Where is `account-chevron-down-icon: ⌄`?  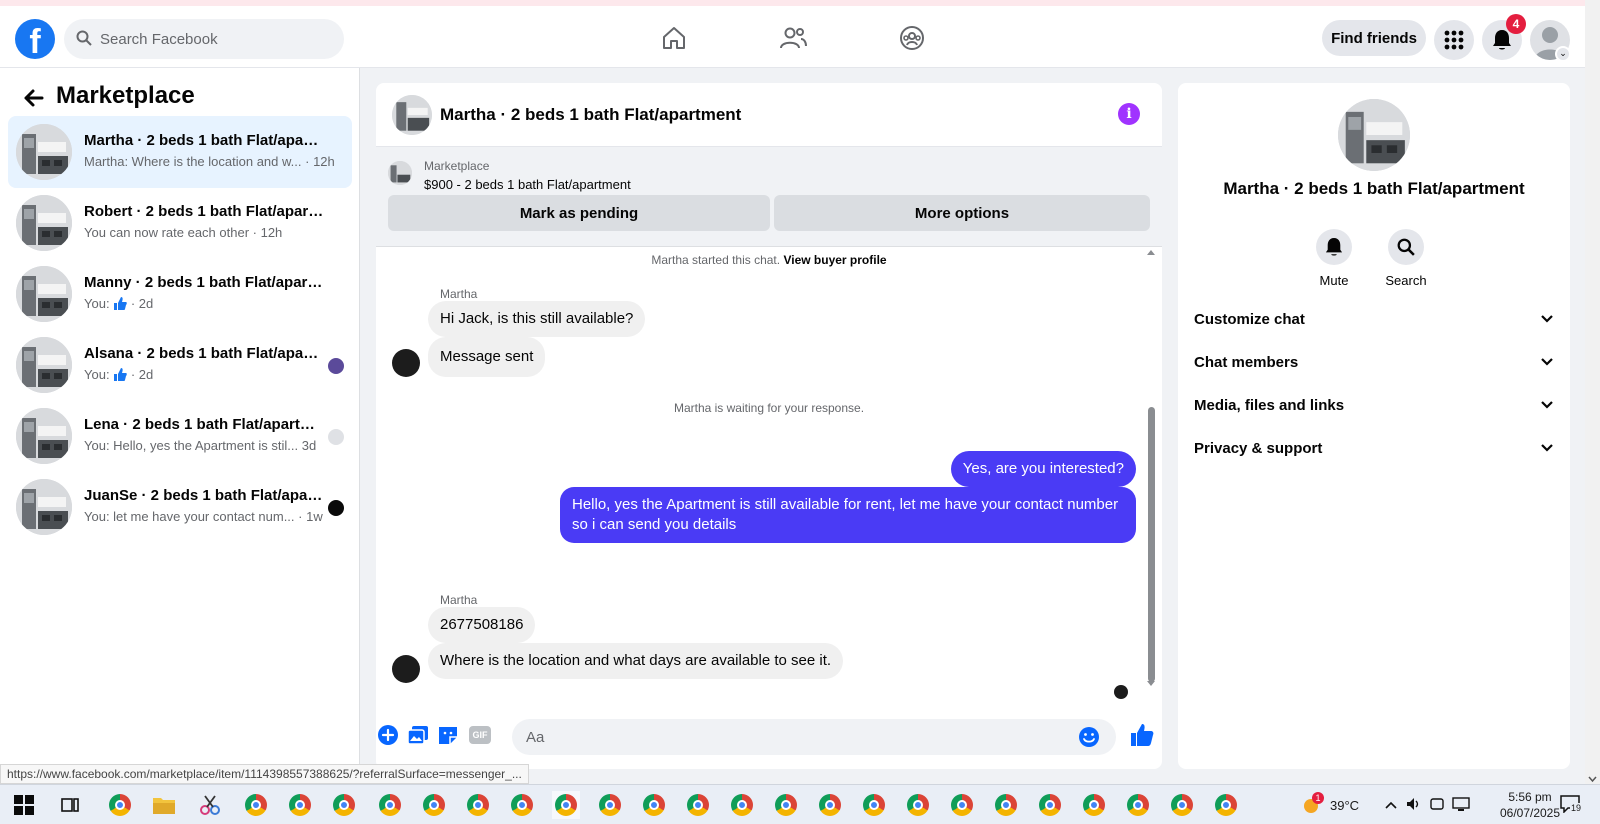 account-chevron-down-icon: ⌄ is located at coordinates (1563, 54).